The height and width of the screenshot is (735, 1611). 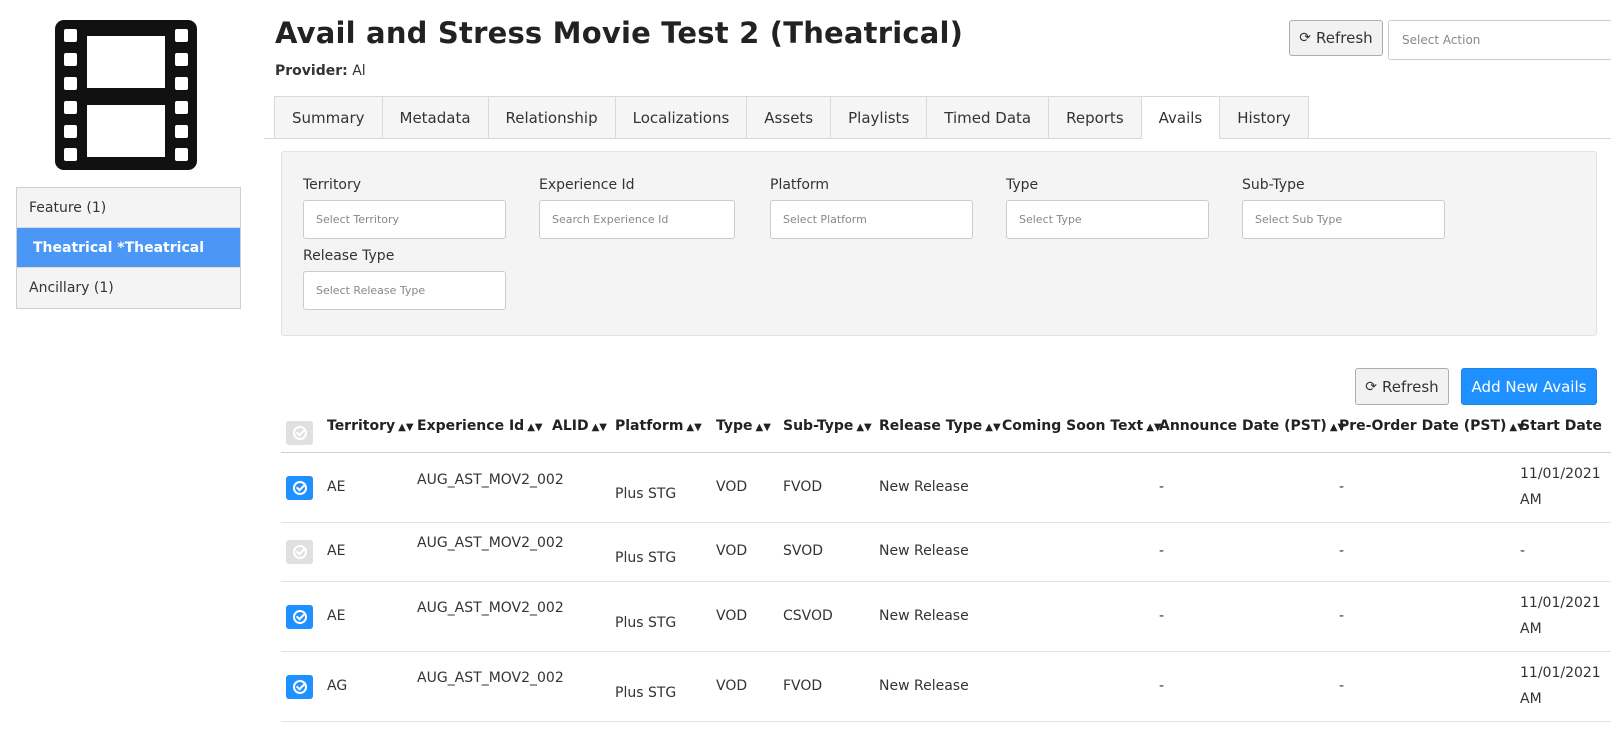 I want to click on column-header-type: Type ▲▼, so click(x=743, y=426).